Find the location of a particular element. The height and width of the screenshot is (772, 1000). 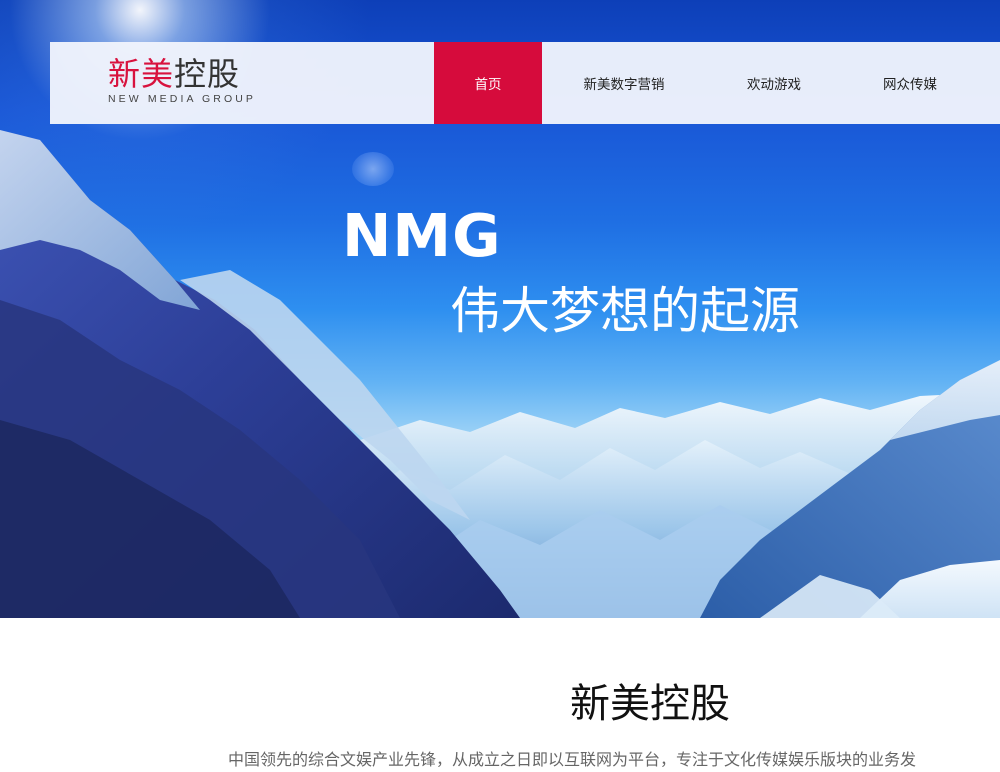

main-nav: 首页 新美数字营销 欢动游戏 网众传媒 is located at coordinates (706, 83).